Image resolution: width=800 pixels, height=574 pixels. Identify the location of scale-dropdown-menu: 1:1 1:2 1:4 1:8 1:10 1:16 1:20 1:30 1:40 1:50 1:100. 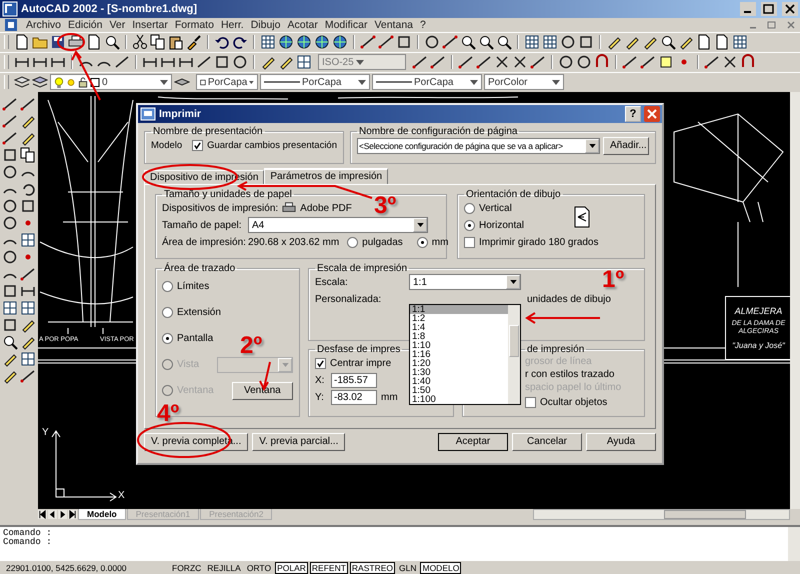
(465, 354).